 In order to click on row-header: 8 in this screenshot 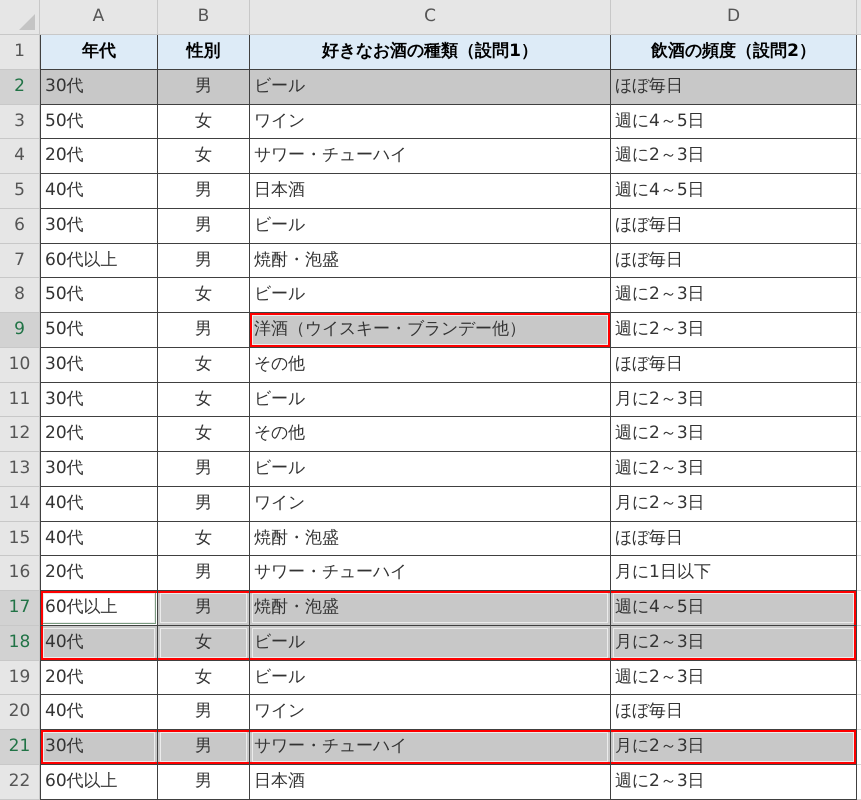, I will do `click(20, 295)`.